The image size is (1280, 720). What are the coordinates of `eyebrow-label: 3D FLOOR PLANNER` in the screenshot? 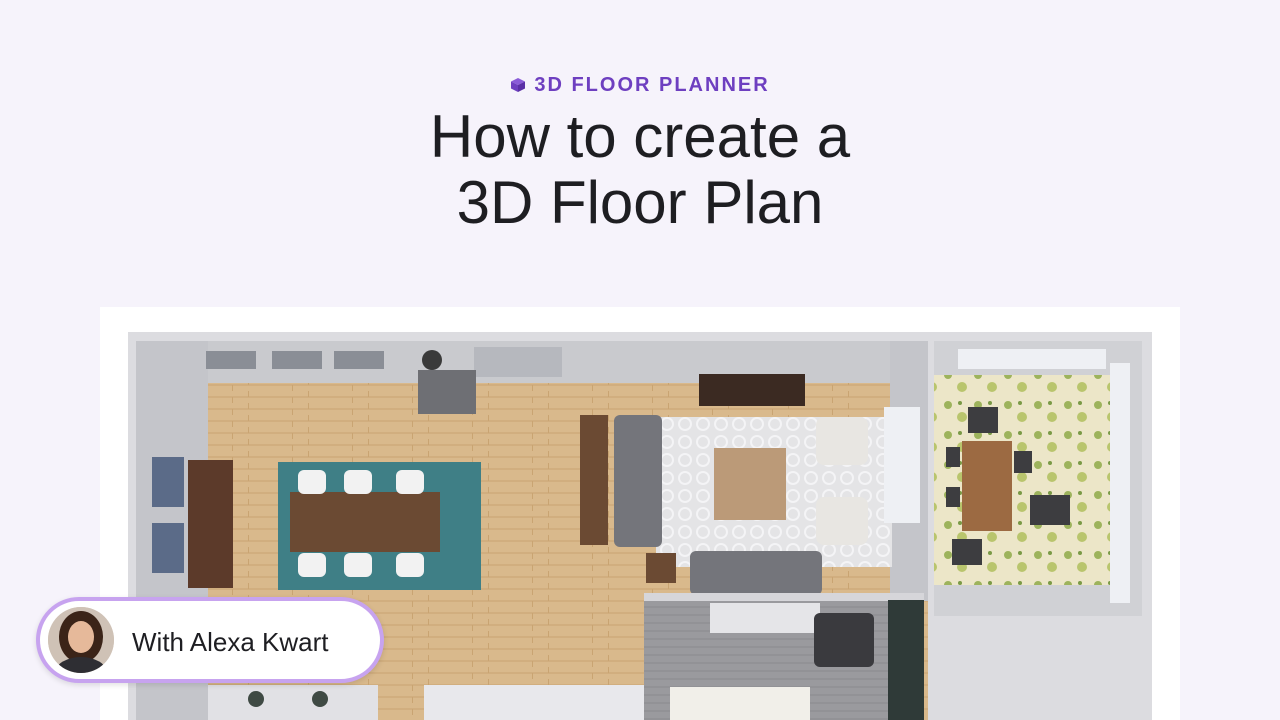 It's located at (652, 85).